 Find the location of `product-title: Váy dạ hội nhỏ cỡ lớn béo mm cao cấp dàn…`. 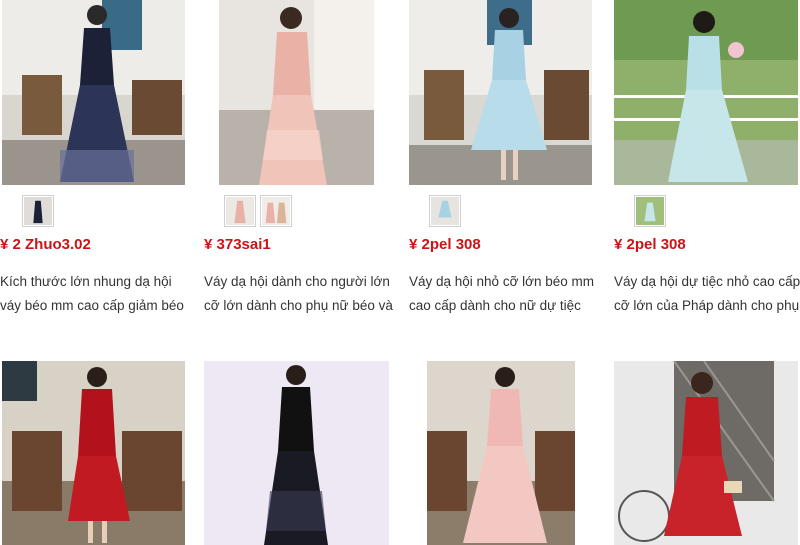

product-title: Váy dạ hội nhỏ cỡ lớn béo mm cao cấp dàn… is located at coordinates (506, 294).